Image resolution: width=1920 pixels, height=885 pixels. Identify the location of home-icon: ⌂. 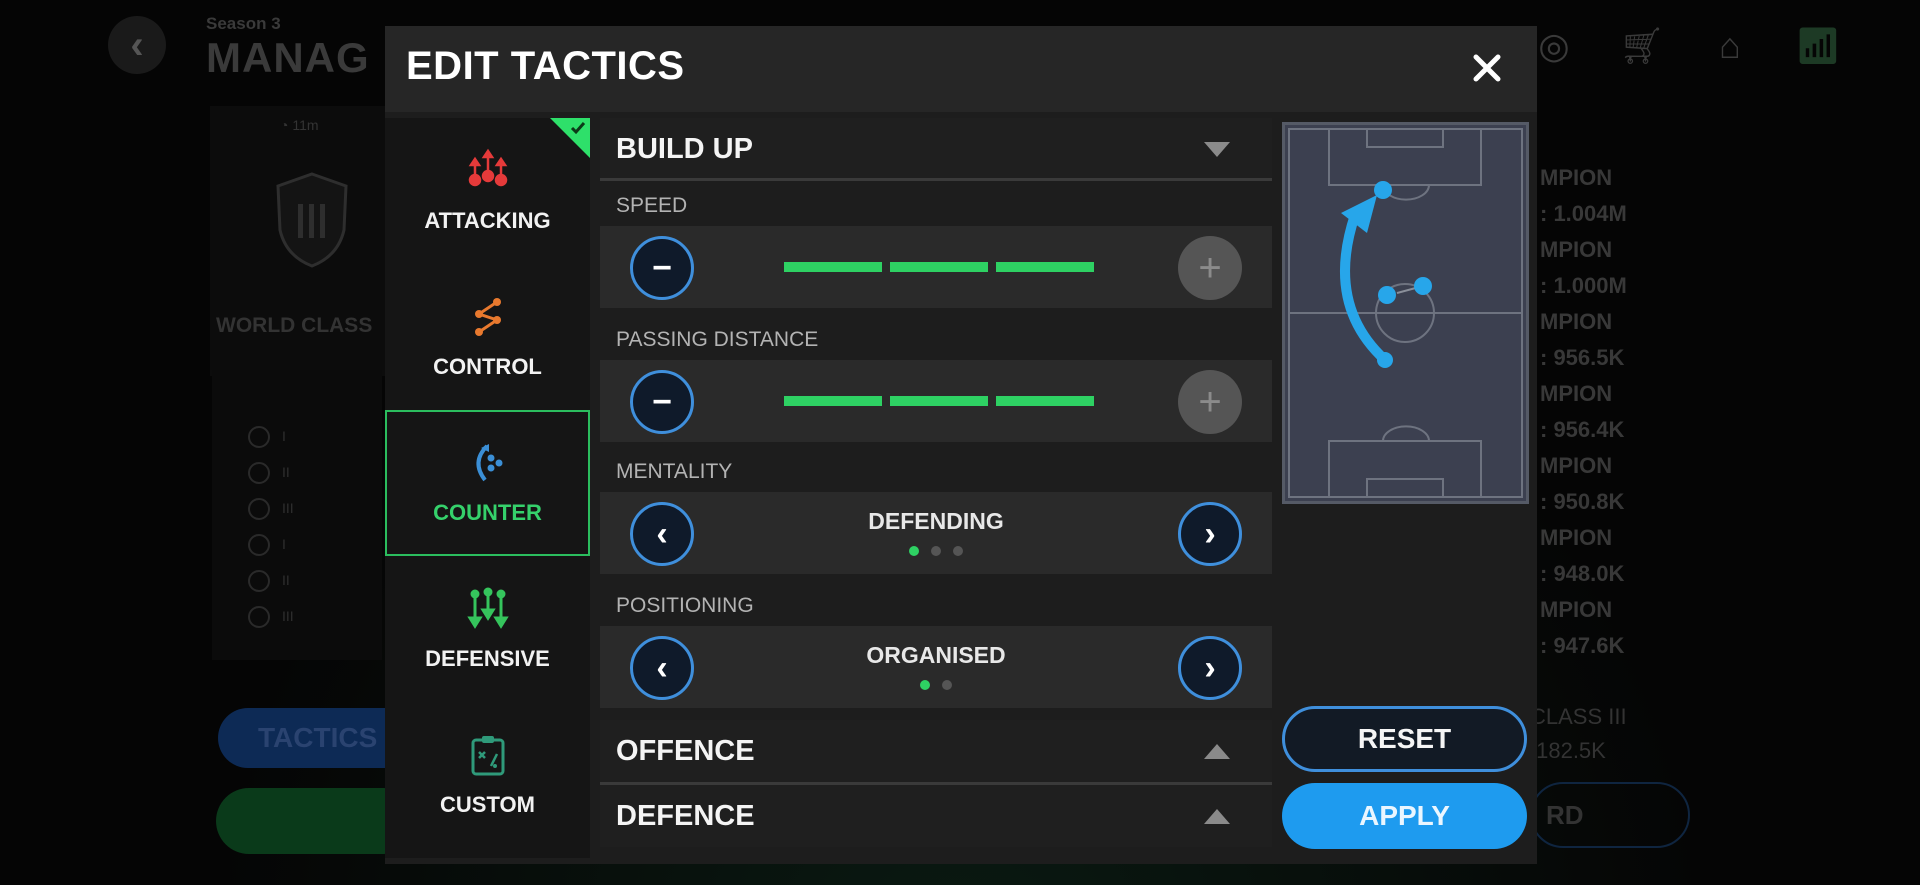
(1730, 45).